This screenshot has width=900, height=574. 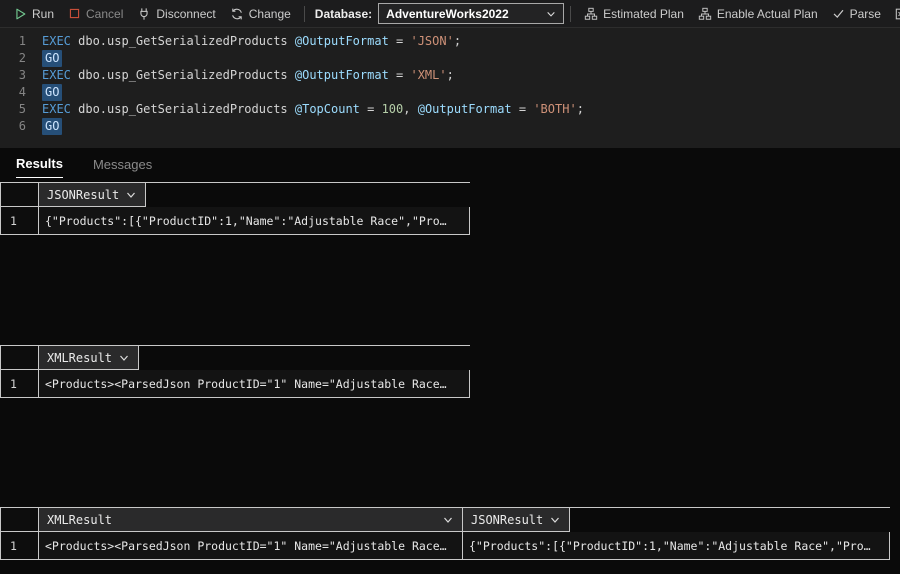 What do you see at coordinates (894, 14) in the screenshot?
I see `enable-sqlcmd-button: Enable SQLCMD` at bounding box center [894, 14].